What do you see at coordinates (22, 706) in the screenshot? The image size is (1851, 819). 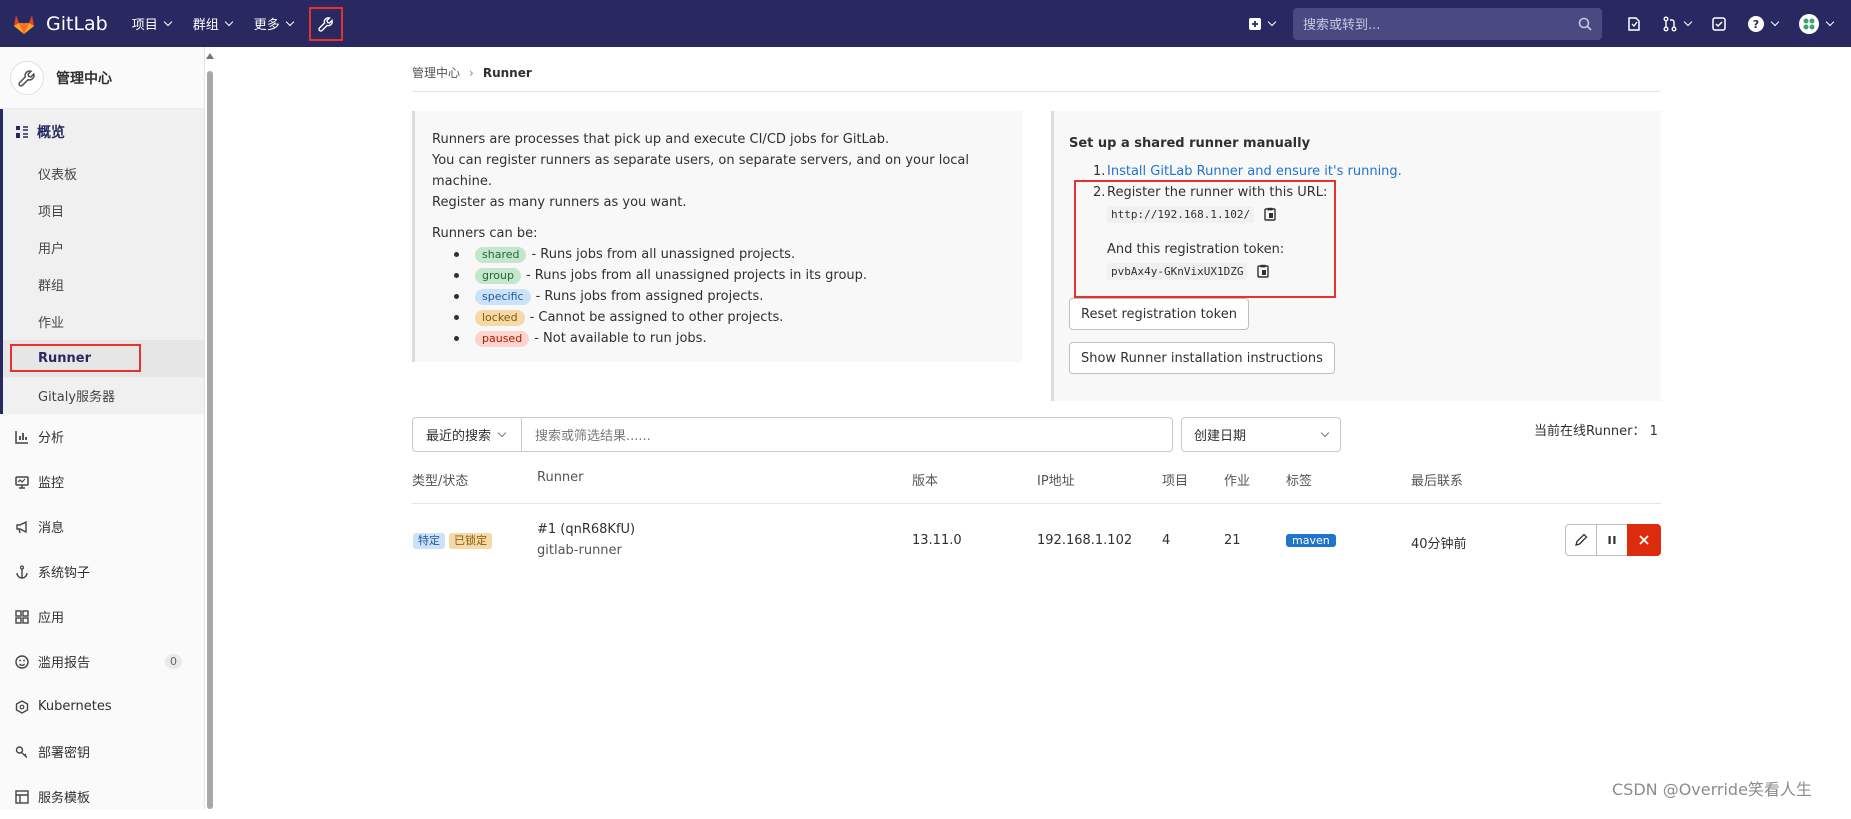 I see `cloud-icon` at bounding box center [22, 706].